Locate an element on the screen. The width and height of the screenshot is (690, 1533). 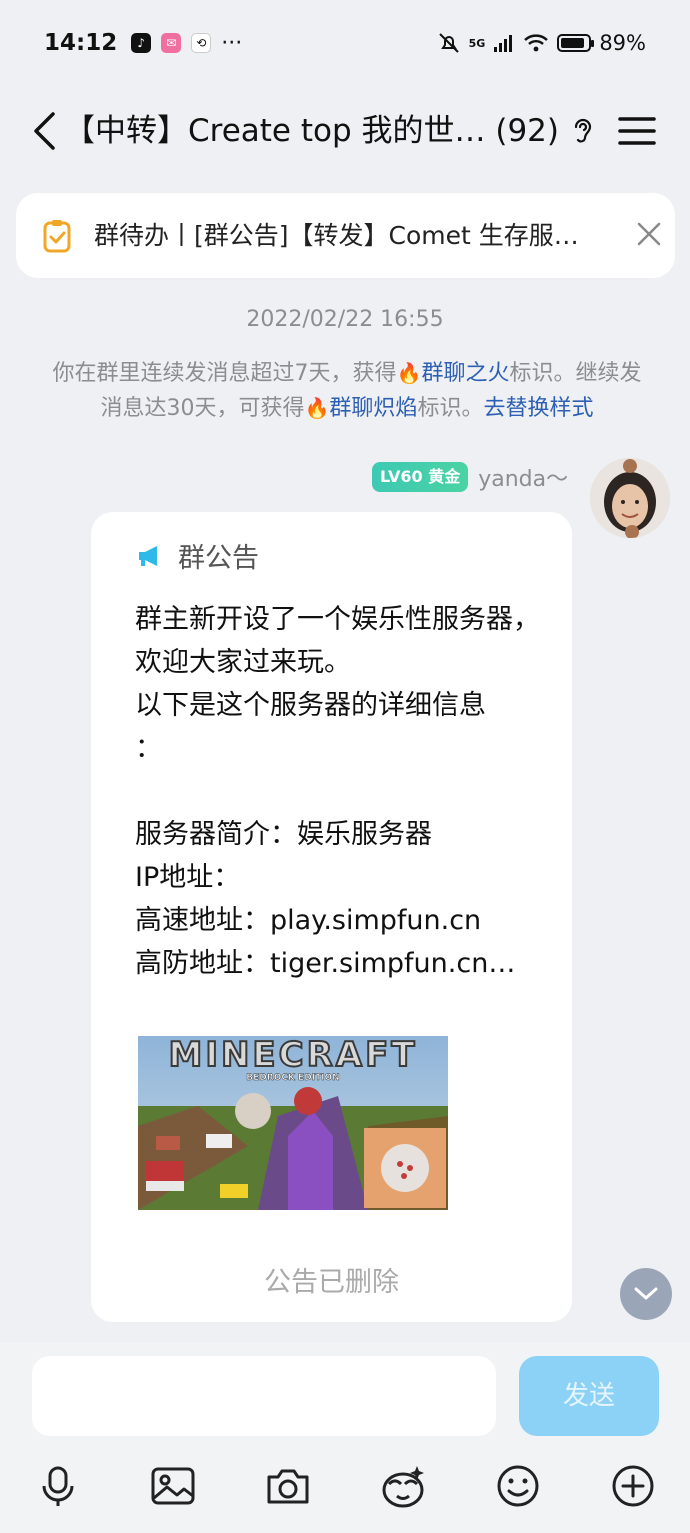
send-button: 发送 is located at coordinates (589, 1396).